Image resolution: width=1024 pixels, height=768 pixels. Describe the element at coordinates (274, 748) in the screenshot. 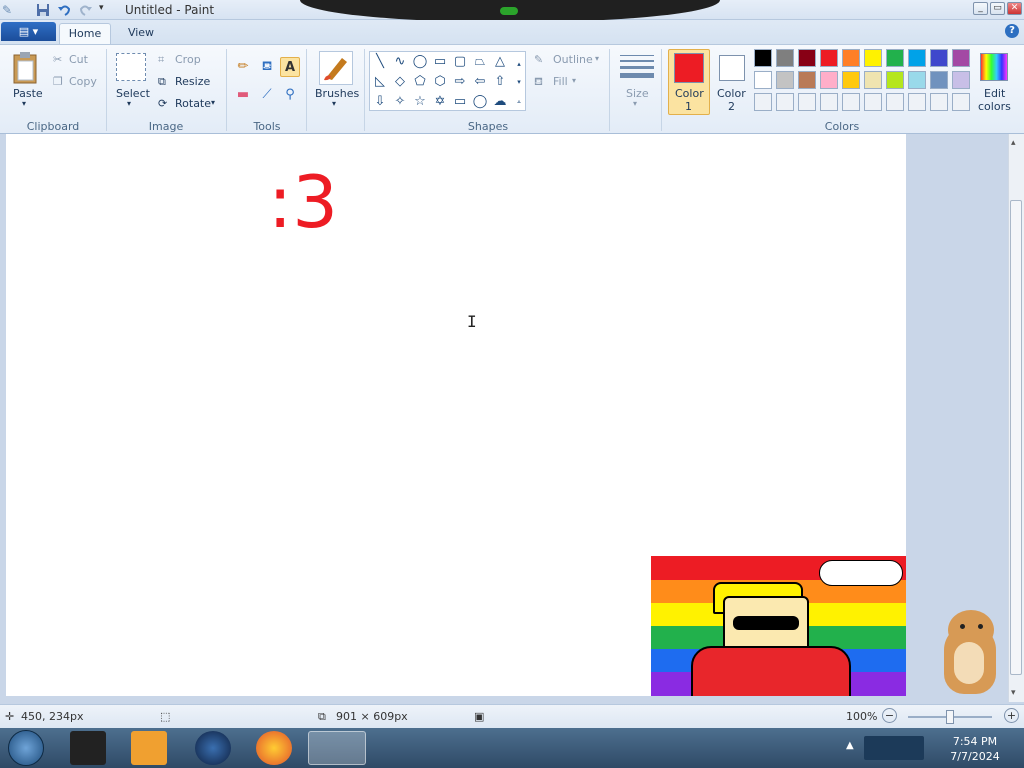

I see `firefox-taskbar-icon` at that location.